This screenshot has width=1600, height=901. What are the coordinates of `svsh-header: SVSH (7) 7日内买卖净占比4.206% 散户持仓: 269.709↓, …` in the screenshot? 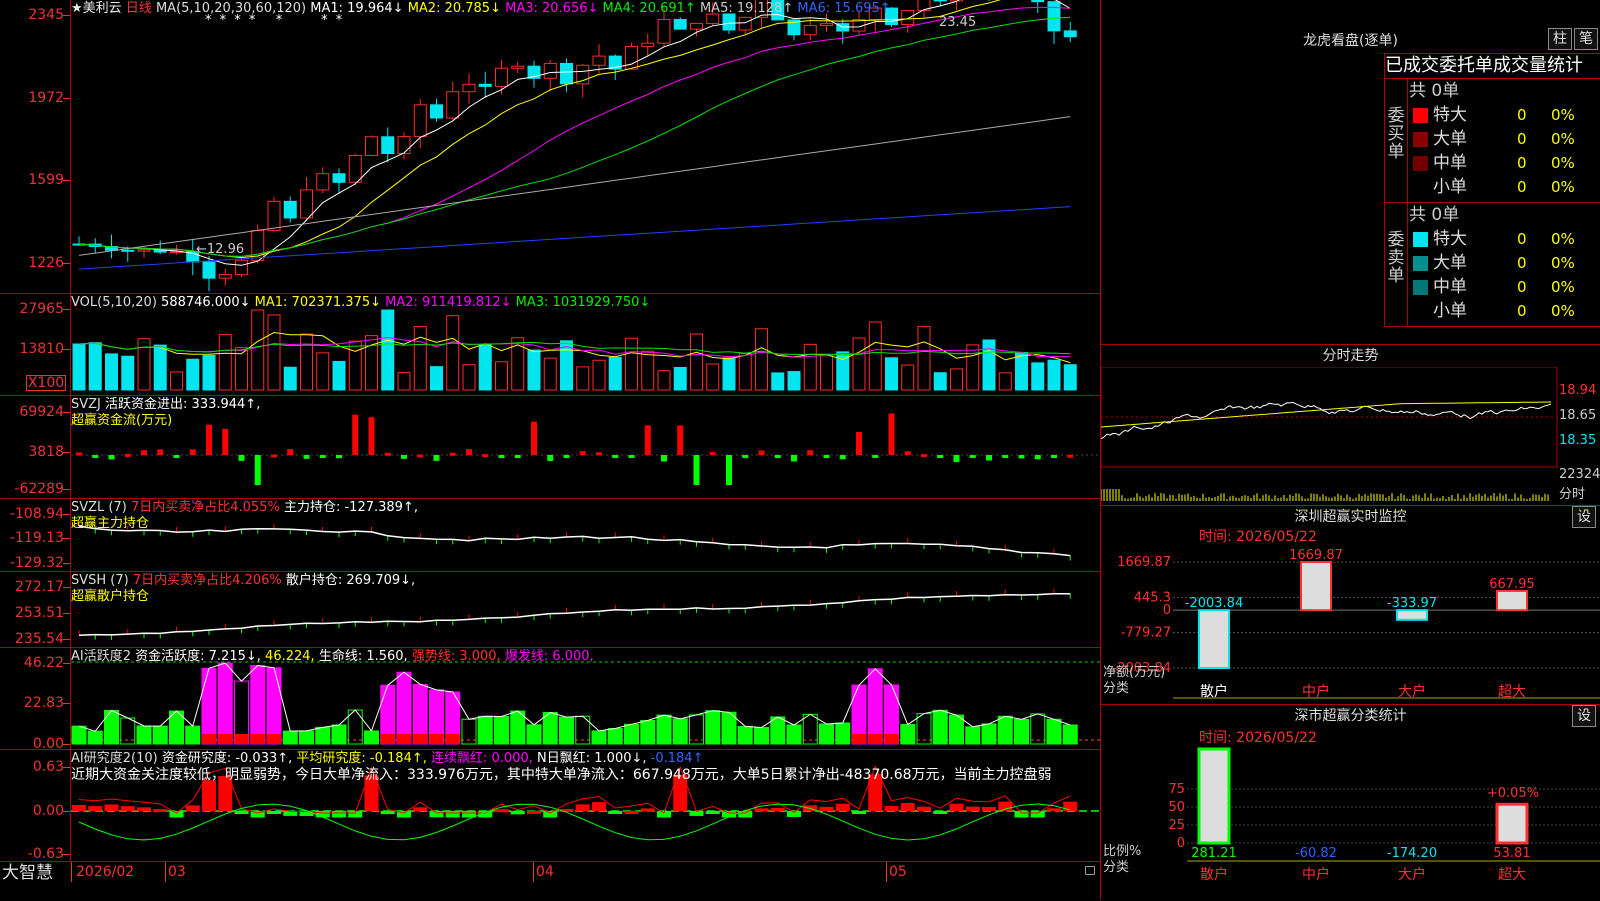 It's located at (243, 589).